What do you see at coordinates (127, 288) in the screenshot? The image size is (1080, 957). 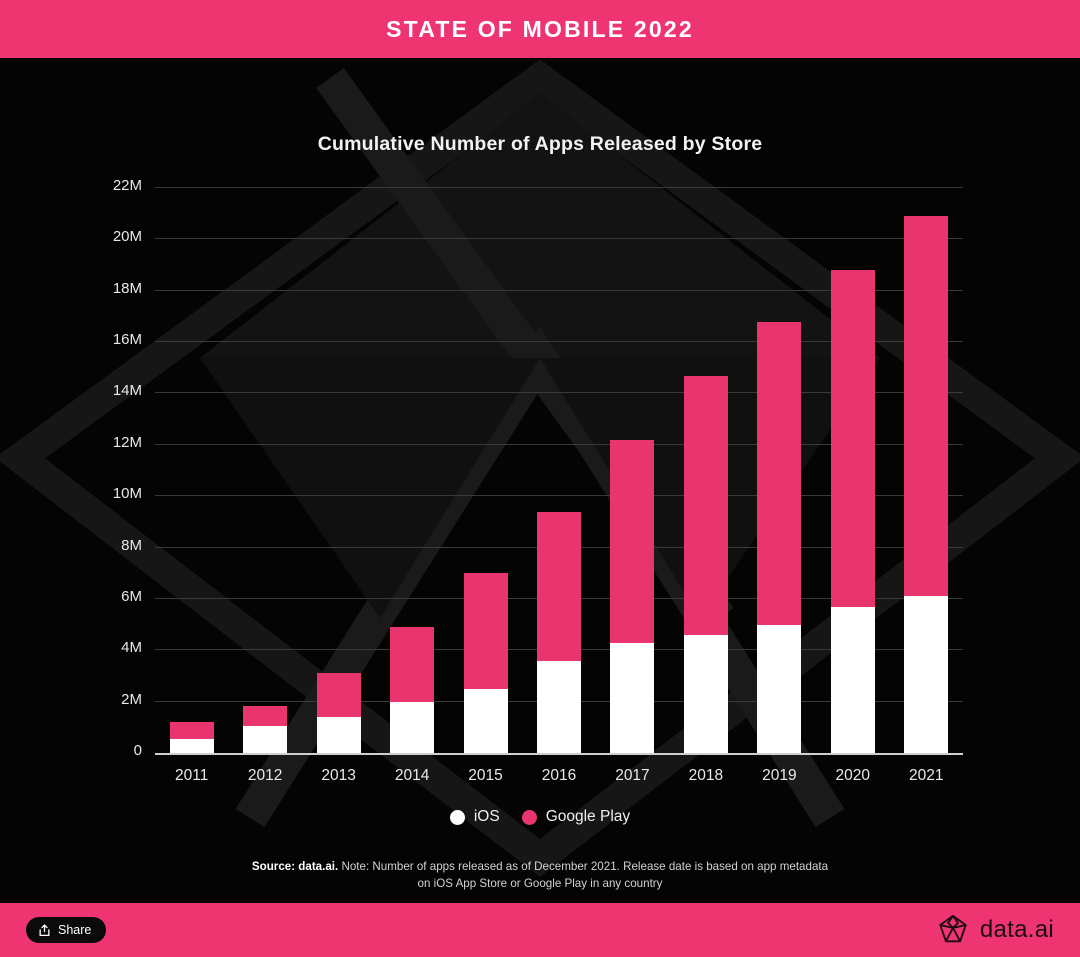 I see `y-axis-tick-label: 18M` at bounding box center [127, 288].